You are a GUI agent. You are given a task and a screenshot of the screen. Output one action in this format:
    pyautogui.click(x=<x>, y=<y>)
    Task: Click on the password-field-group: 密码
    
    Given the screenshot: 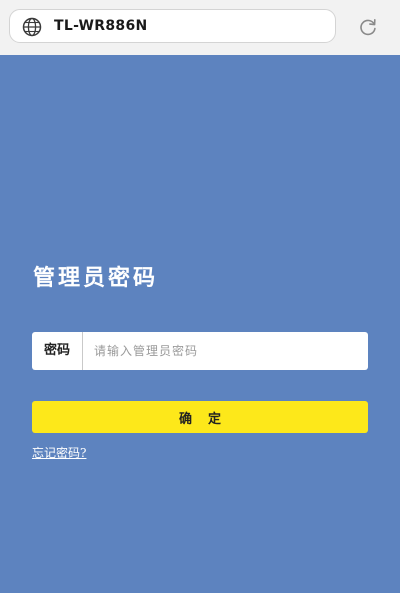 What is the action you would take?
    pyautogui.click(x=200, y=351)
    